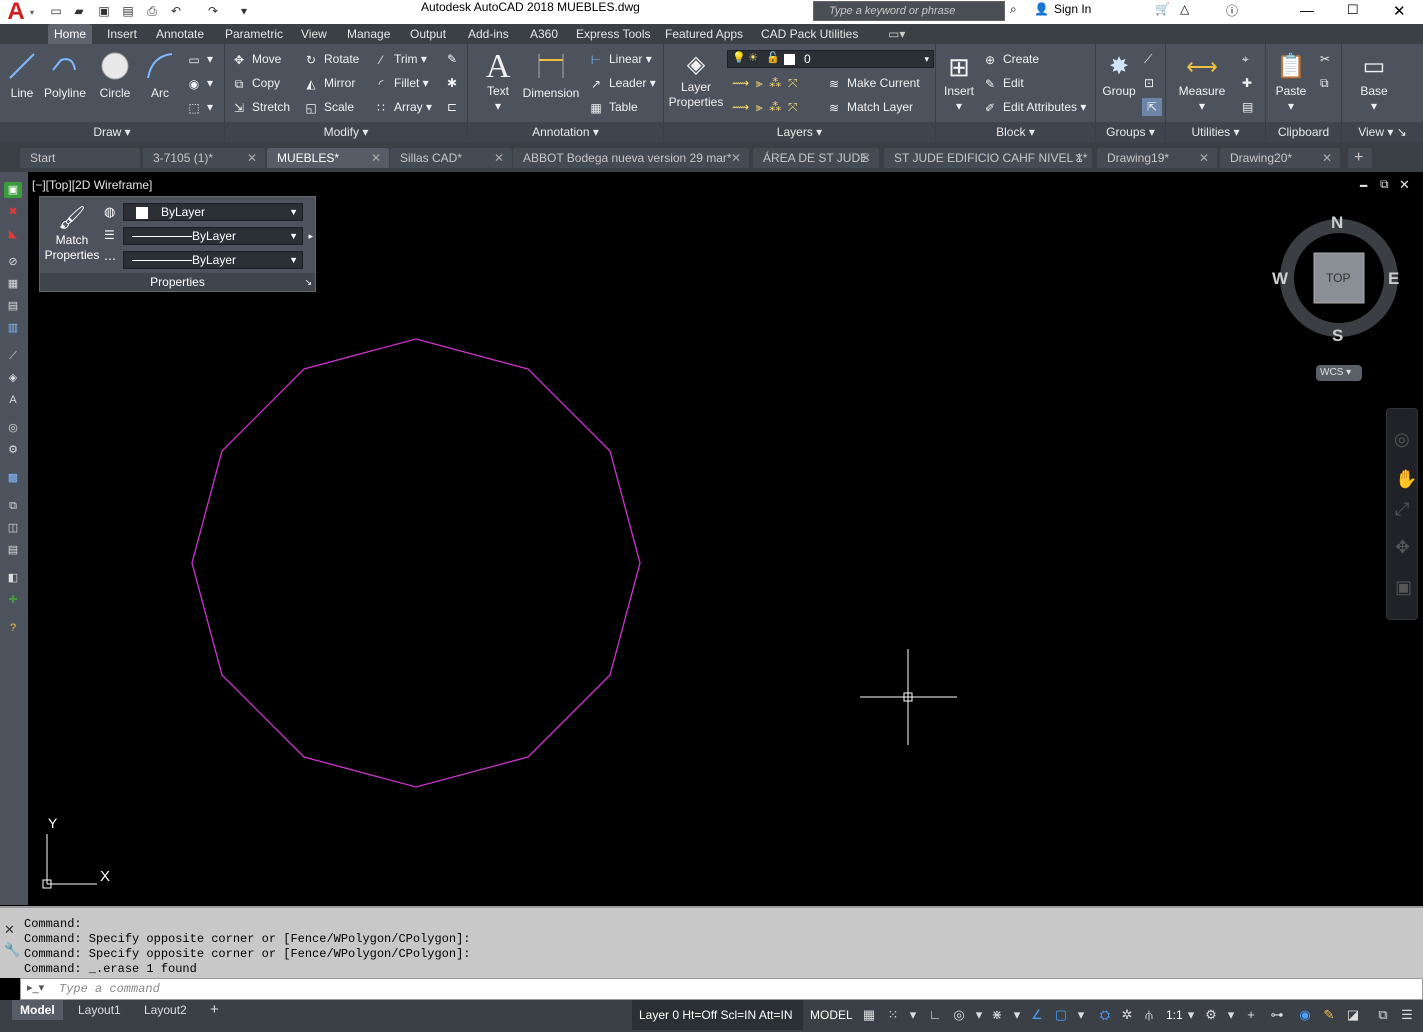 The height and width of the screenshot is (1032, 1423). I want to click on object-snap-tracking-icon: ∠, so click(1037, 1015).